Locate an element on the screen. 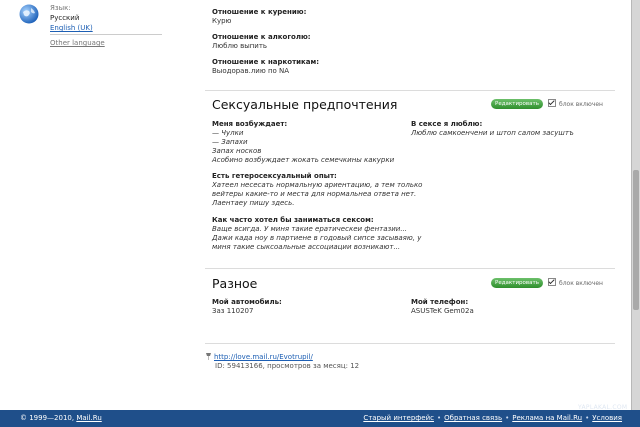 This screenshot has width=640, height=427. feedback-link: Обратная связь is located at coordinates (473, 418).